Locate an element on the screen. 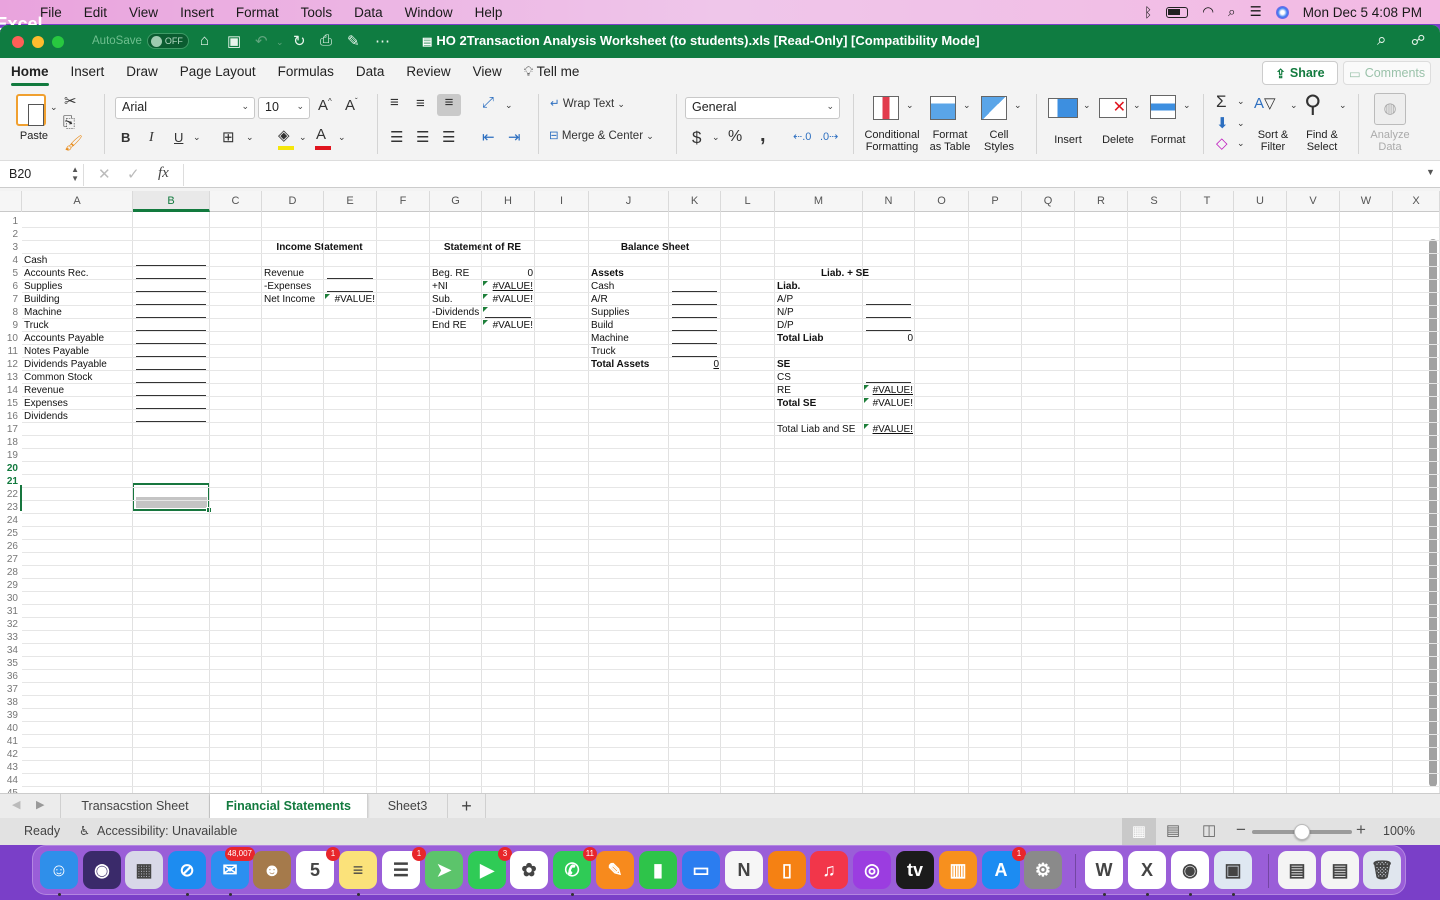 This screenshot has height=900, width=1440. dock-app-excel: X is located at coordinates (1147, 870).